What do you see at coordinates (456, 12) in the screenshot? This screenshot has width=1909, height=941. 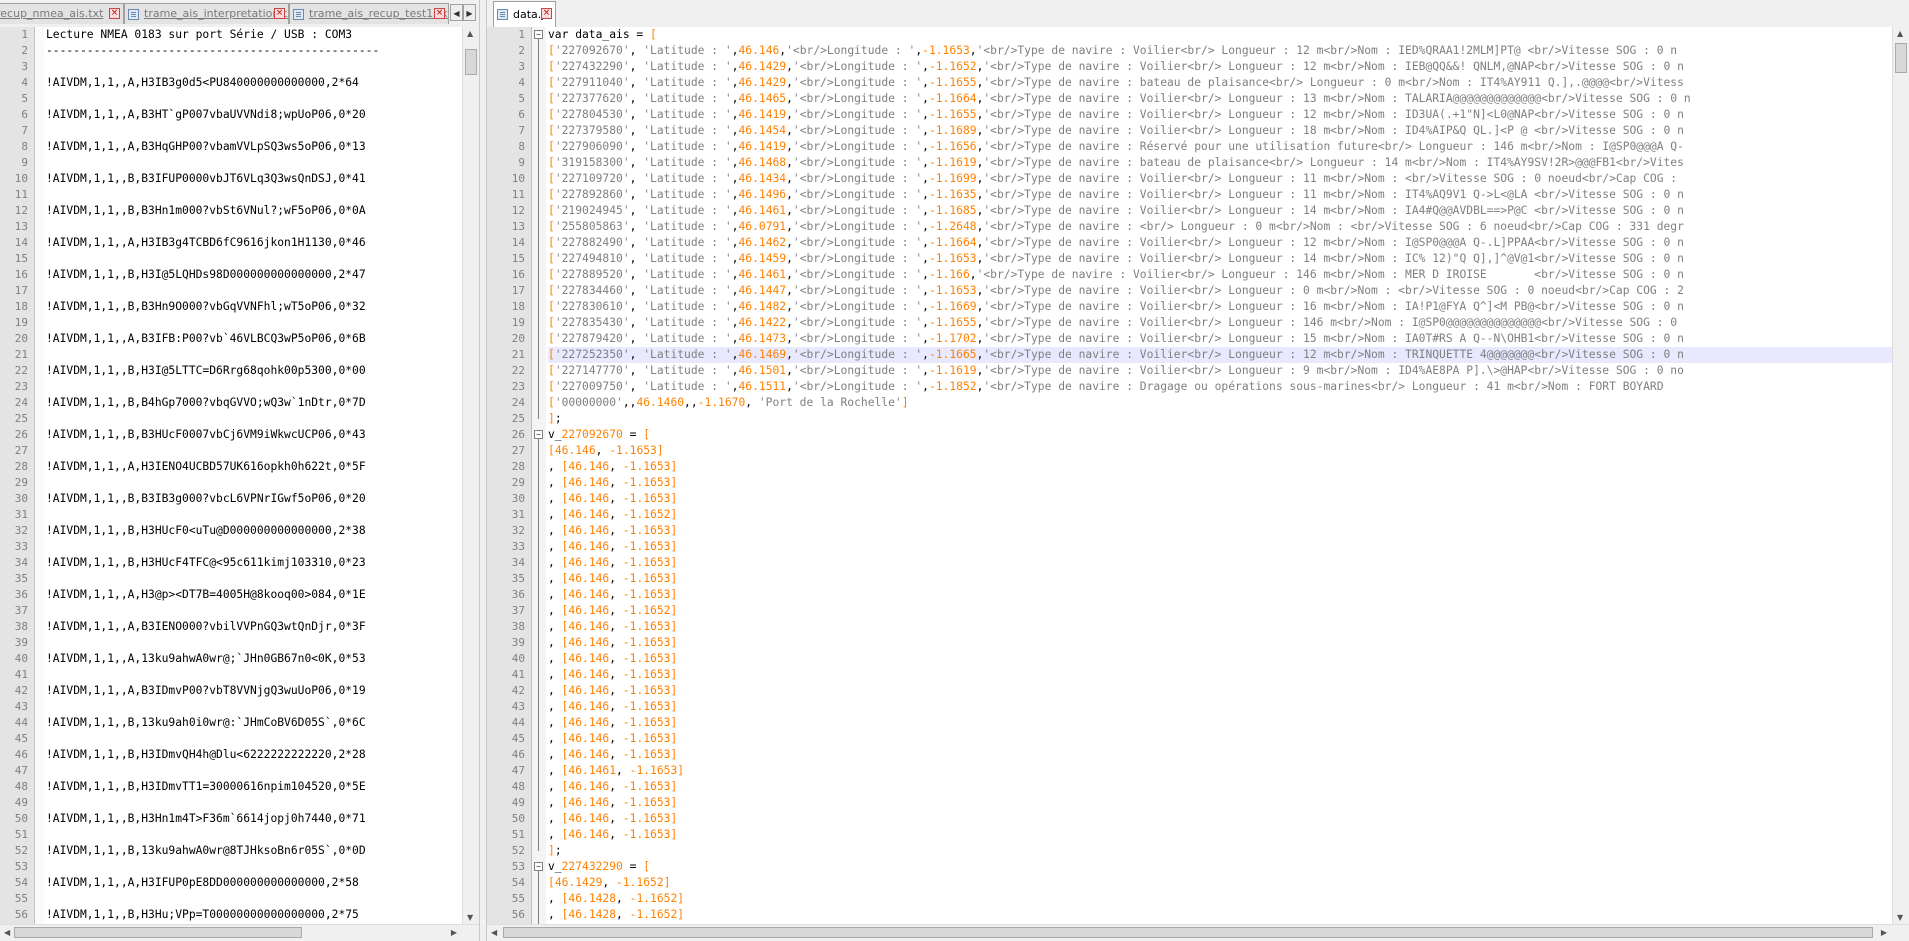 I see `chevron-left-icon: ◀` at bounding box center [456, 12].